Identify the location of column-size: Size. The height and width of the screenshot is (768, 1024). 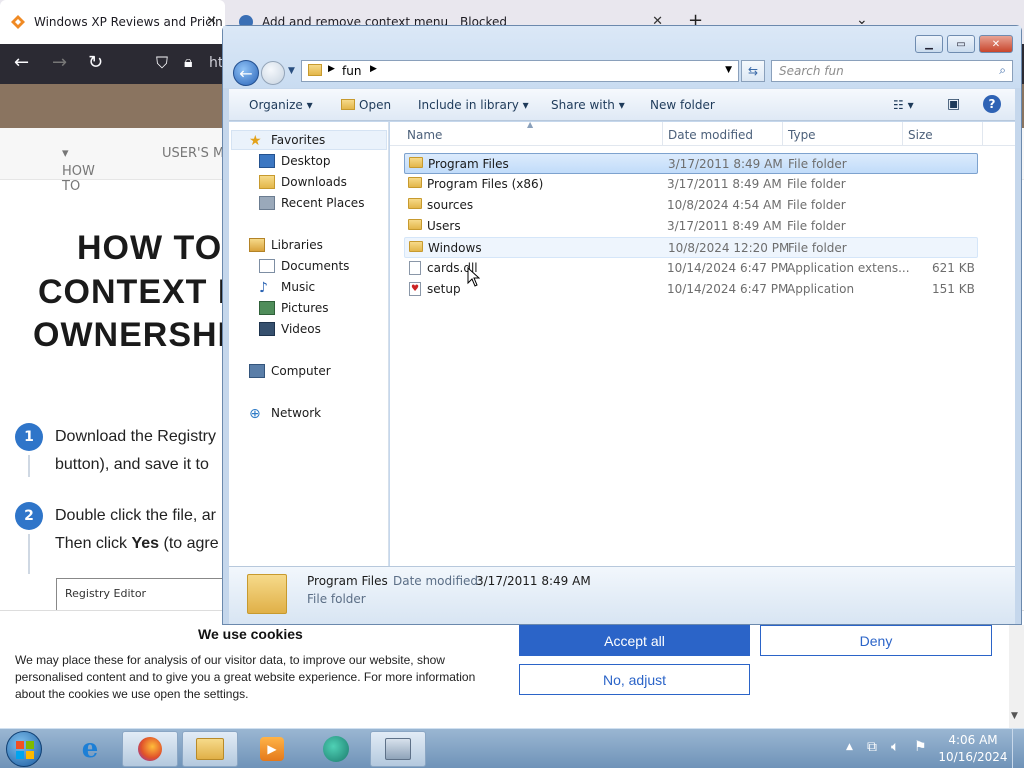
(920, 135).